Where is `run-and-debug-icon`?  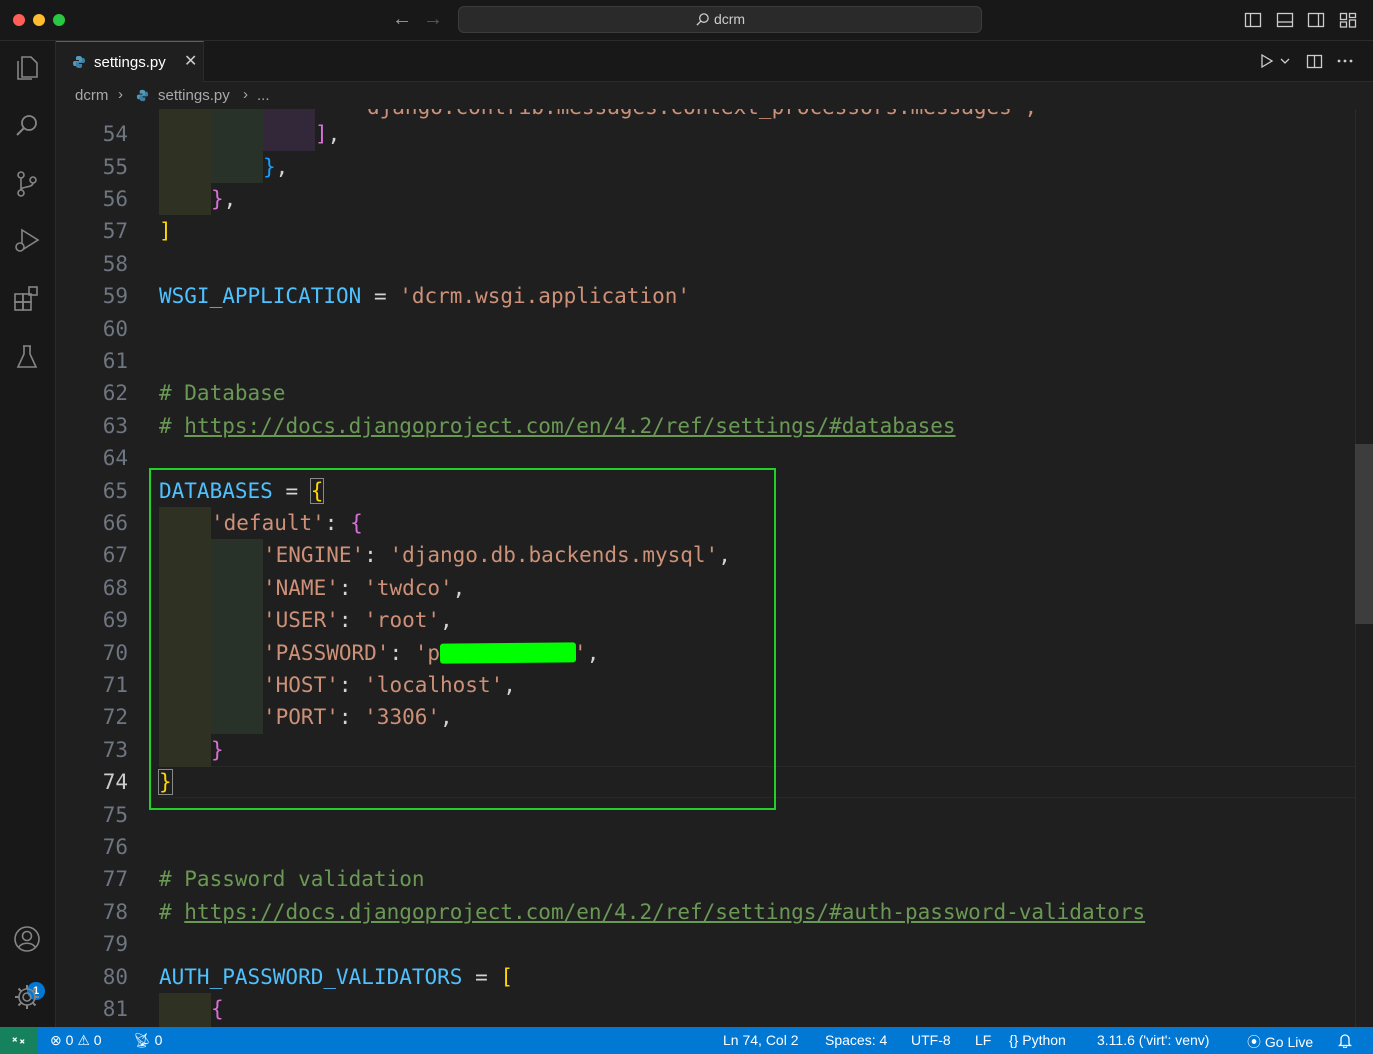 run-and-debug-icon is located at coordinates (27, 241).